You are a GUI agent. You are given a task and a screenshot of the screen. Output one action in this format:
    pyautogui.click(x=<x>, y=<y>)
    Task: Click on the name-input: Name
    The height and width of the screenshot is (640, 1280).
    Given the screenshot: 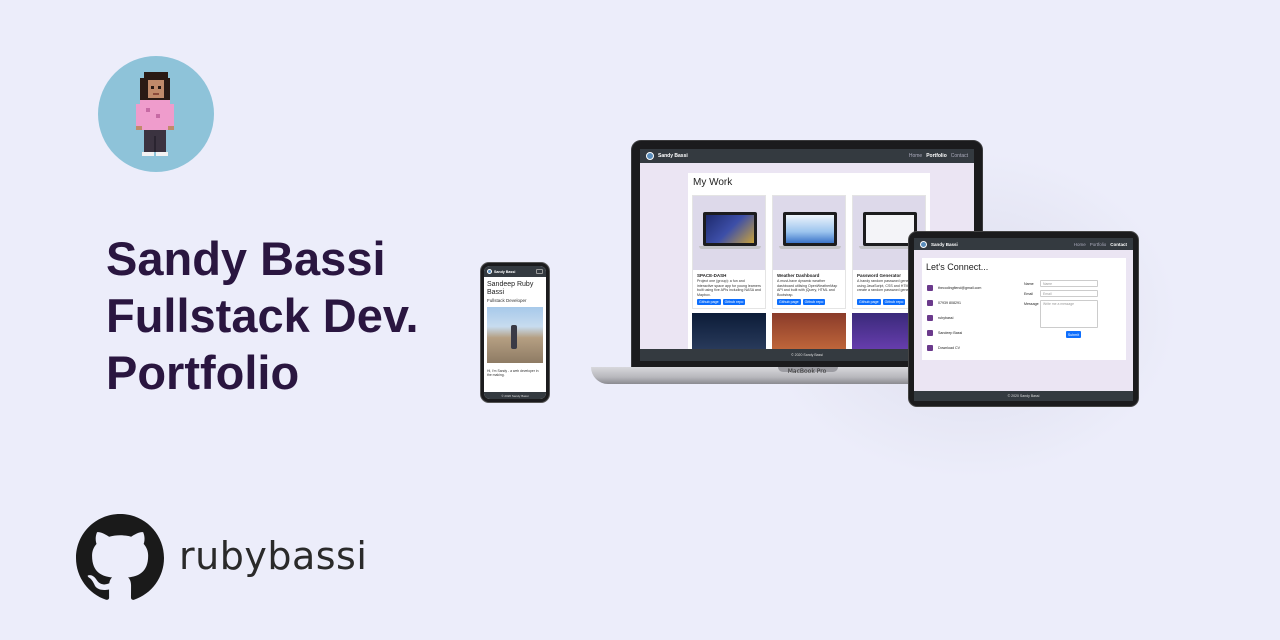 What is the action you would take?
    pyautogui.click(x=1069, y=283)
    